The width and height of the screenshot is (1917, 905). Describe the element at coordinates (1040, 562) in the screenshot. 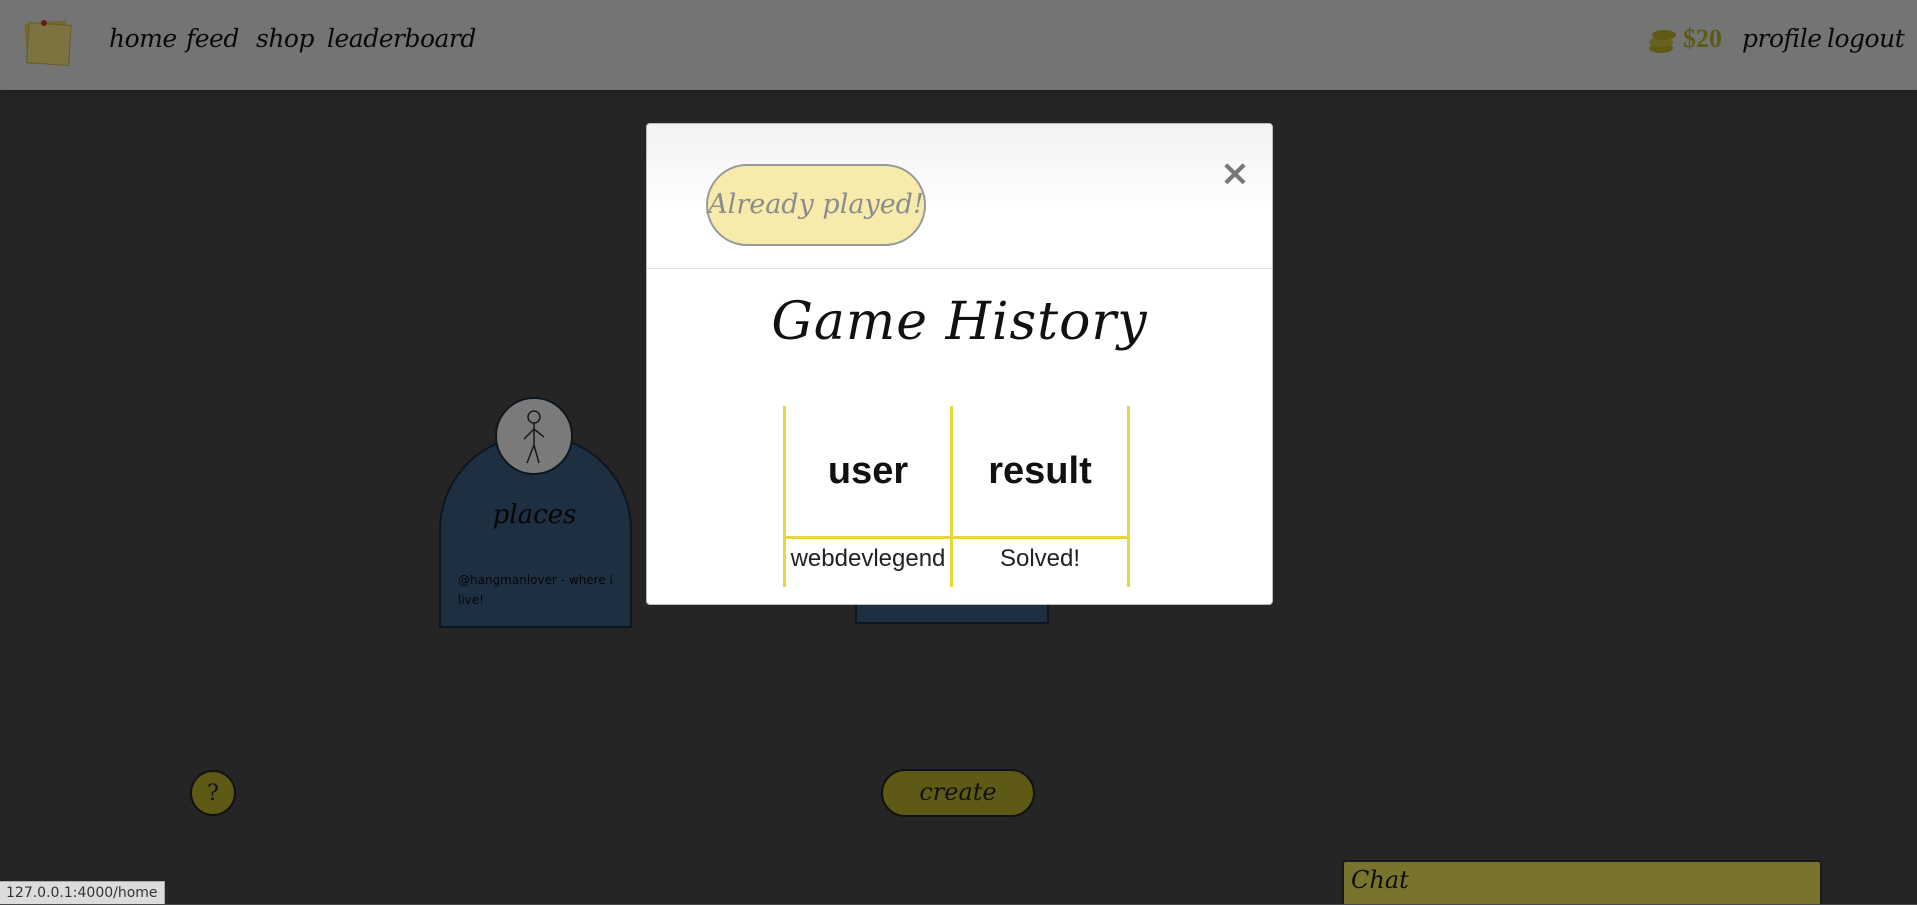

I see `cell-result: Solved!` at that location.